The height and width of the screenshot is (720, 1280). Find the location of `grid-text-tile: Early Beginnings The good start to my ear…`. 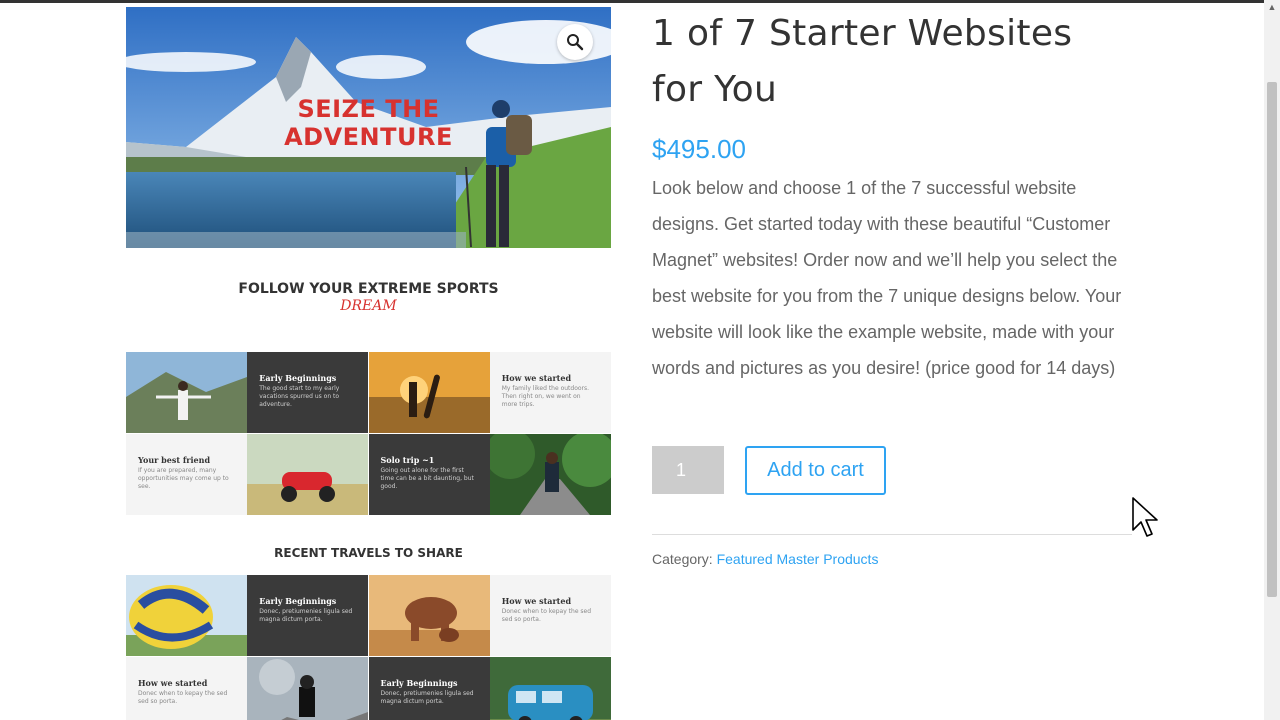

grid-text-tile: Early Beginnings The good start to my ear… is located at coordinates (308, 392).